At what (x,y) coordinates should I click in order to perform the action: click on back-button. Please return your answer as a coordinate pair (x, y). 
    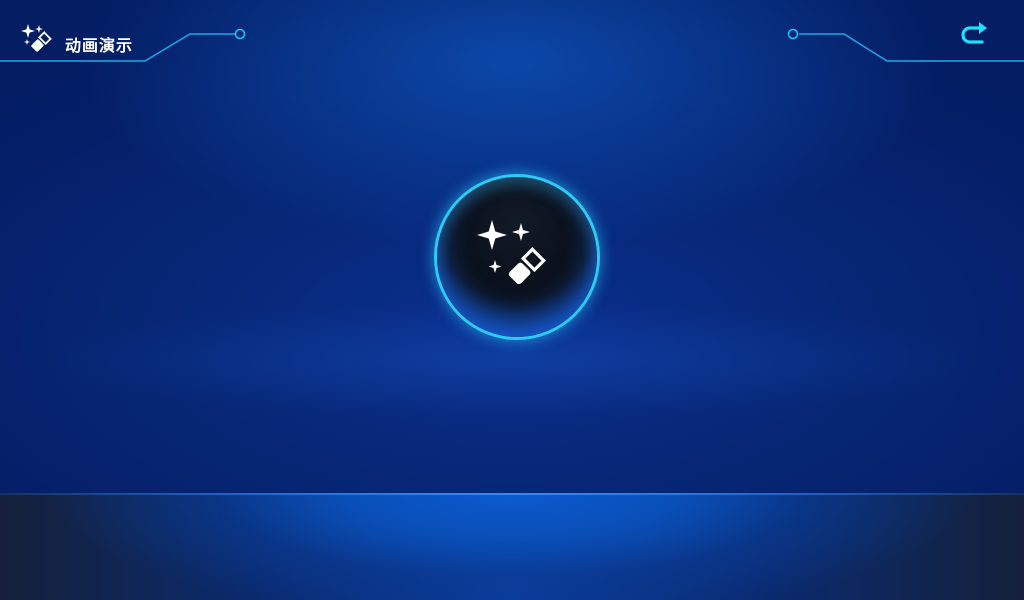
    Looking at the image, I should click on (975, 35).